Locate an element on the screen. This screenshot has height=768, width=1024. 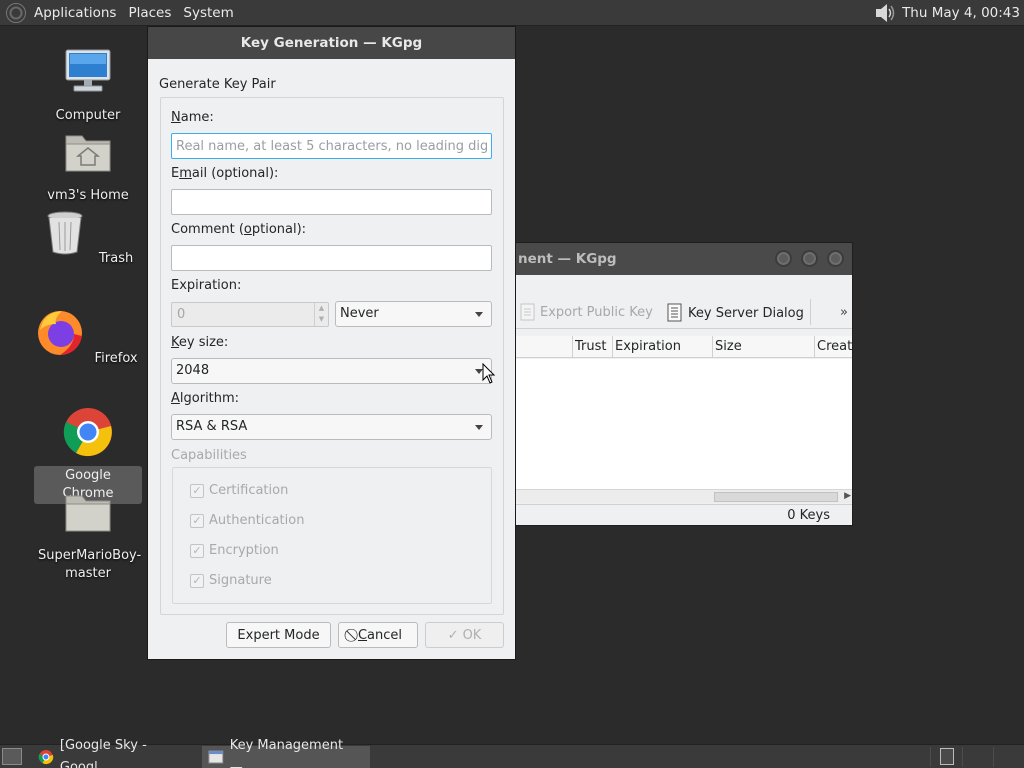
checkmark-icon: ✓ is located at coordinates (453, 635).